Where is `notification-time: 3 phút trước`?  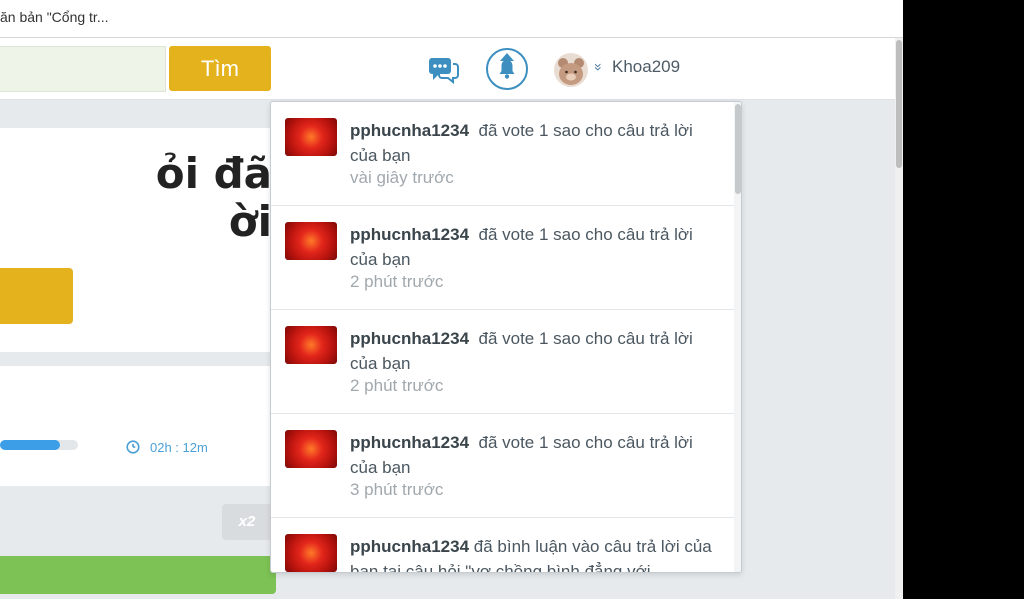 notification-time: 3 phút trước is located at coordinates (397, 489).